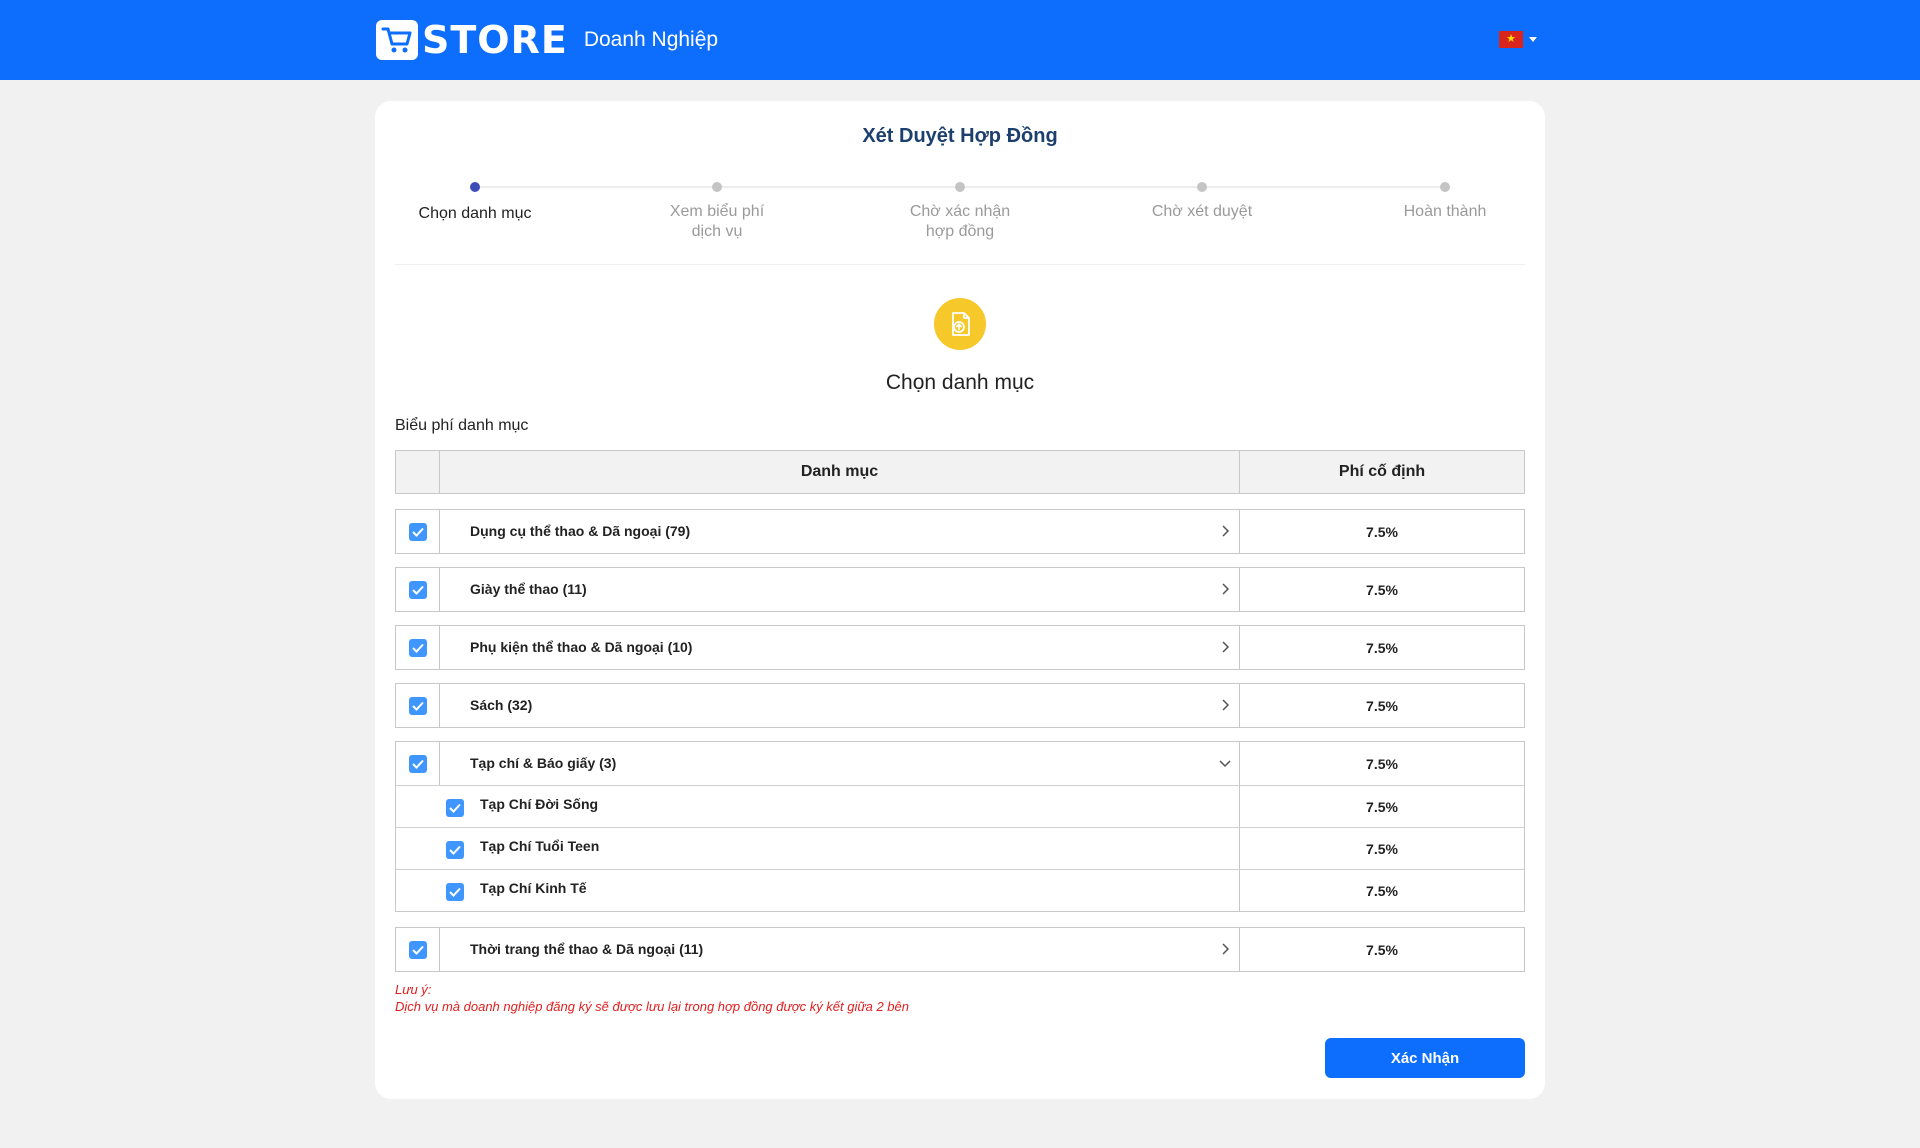 The height and width of the screenshot is (1148, 1920). What do you see at coordinates (960, 324) in the screenshot?
I see `document-upload-icon` at bounding box center [960, 324].